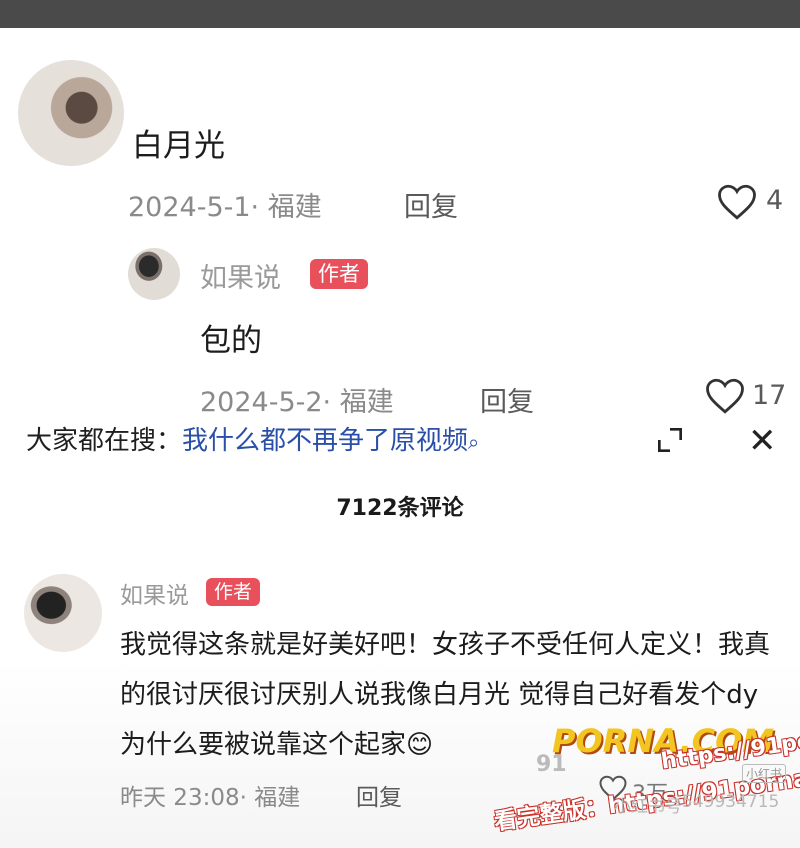 The height and width of the screenshot is (848, 800). What do you see at coordinates (210, 798) in the screenshot?
I see `comment-meta: 昨天 23:08· 福建` at bounding box center [210, 798].